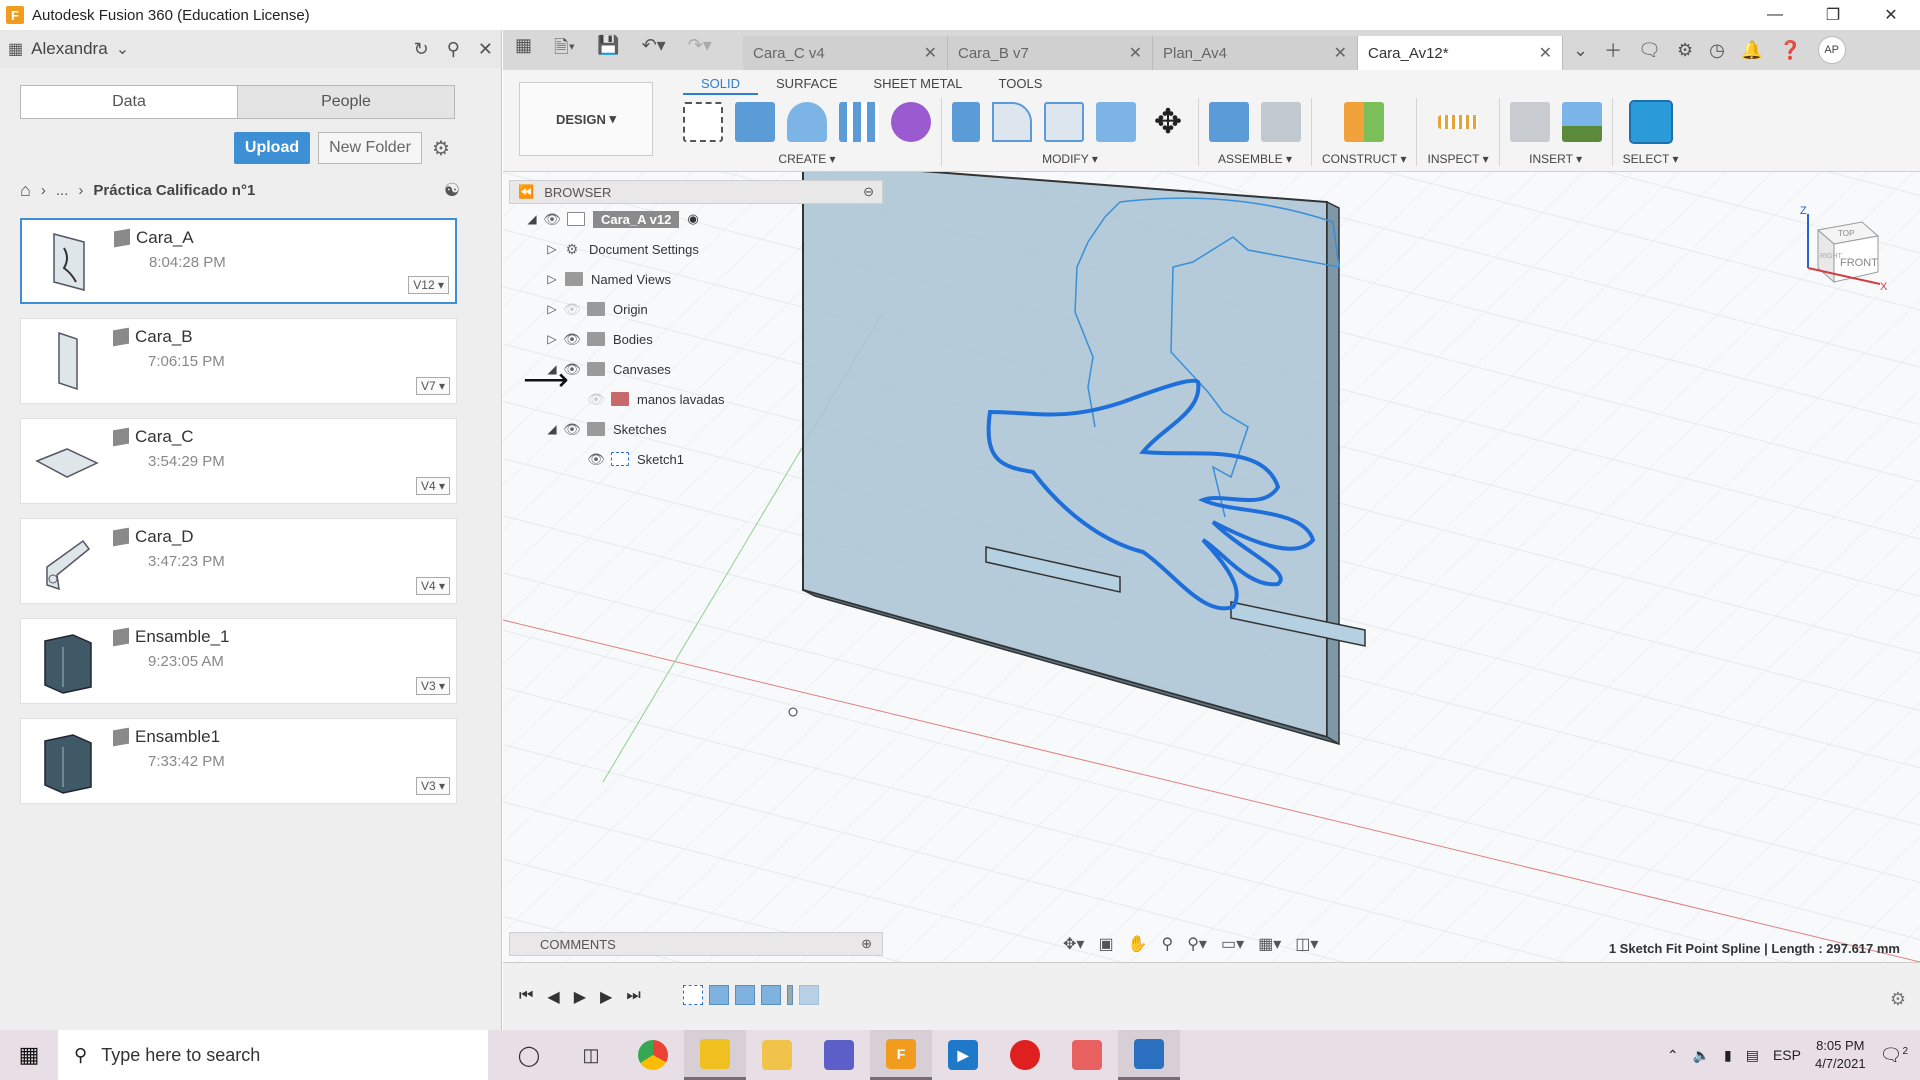 The height and width of the screenshot is (1080, 1920). I want to click on timeline-sketch-feature, so click(693, 995).